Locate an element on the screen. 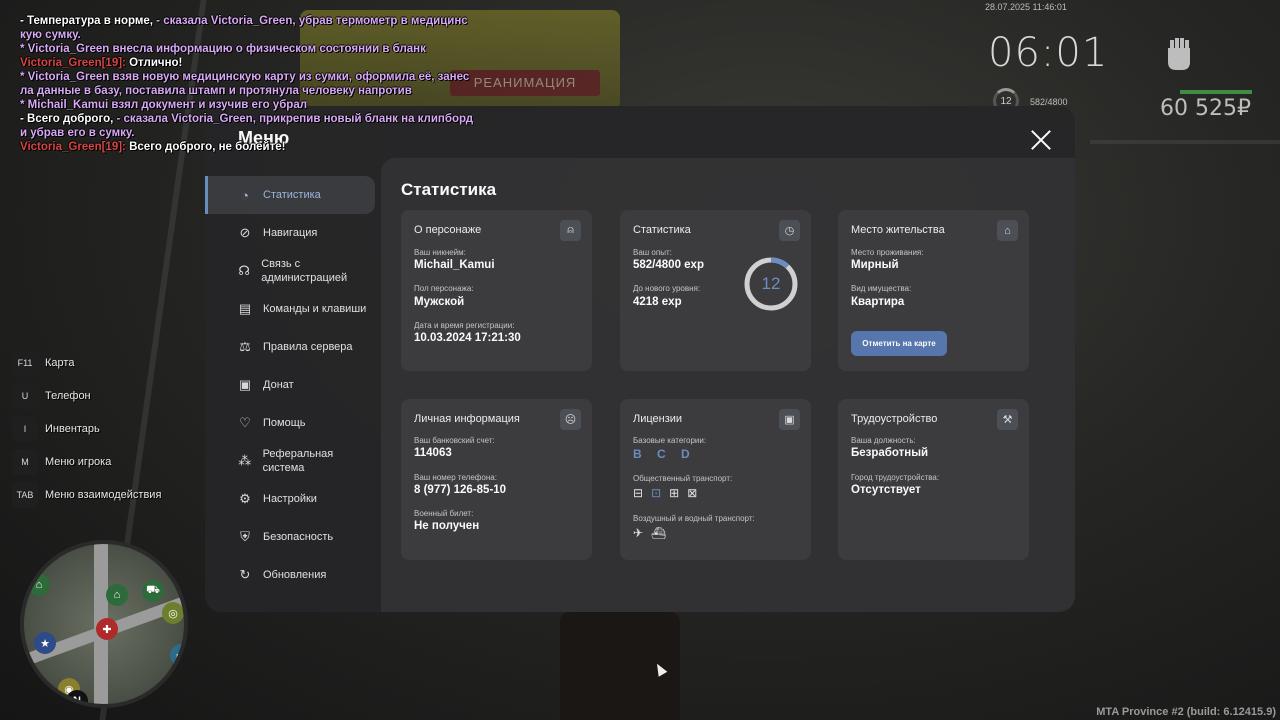 The width and height of the screenshot is (1280, 720). key-label: Инвентарь is located at coordinates (72, 428).